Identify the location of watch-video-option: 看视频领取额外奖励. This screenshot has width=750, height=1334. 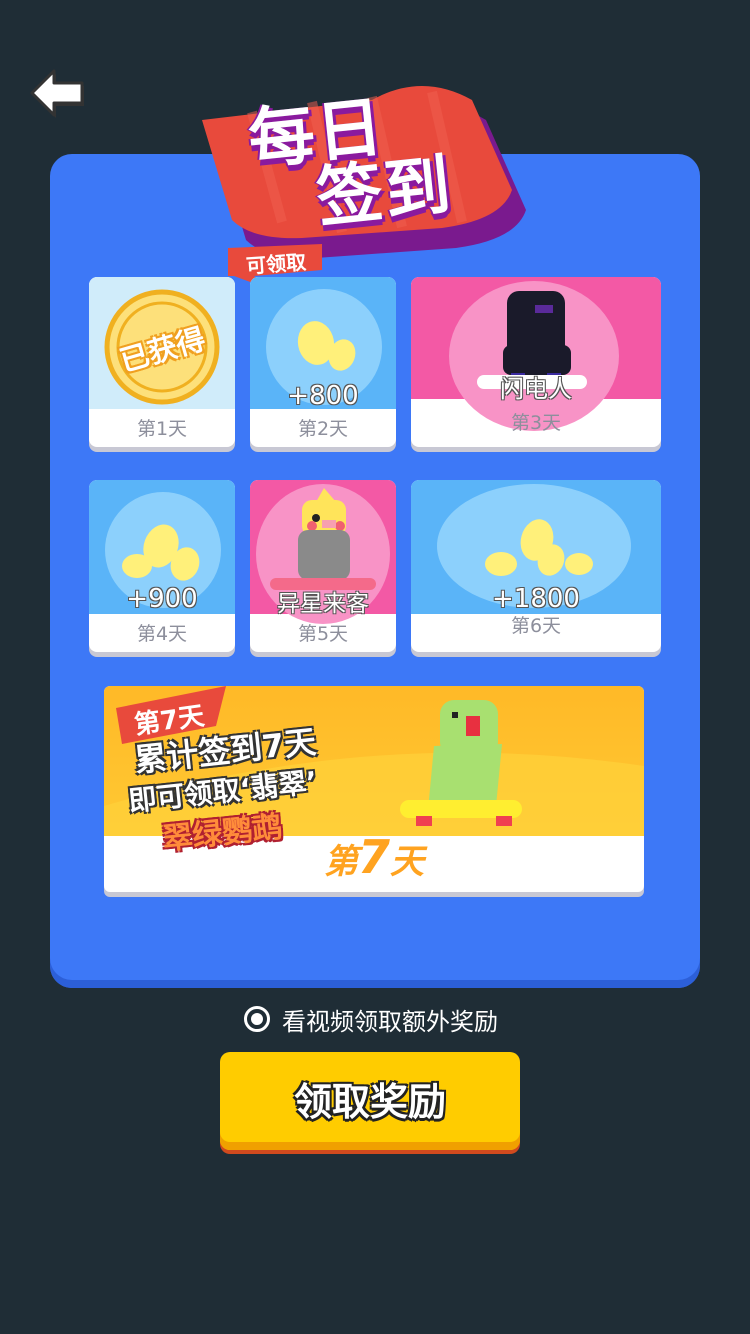
(371, 1019).